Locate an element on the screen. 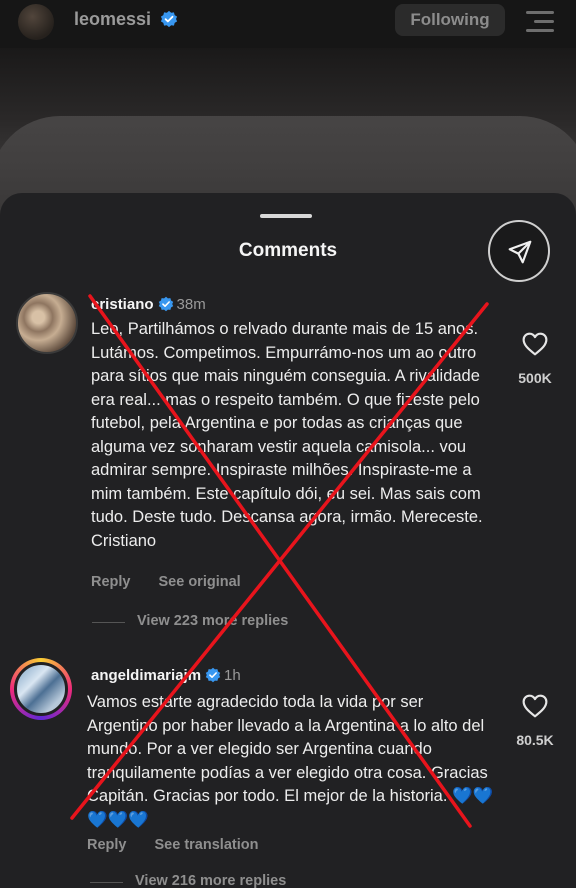  profile-username: leomessi is located at coordinates (112, 19).